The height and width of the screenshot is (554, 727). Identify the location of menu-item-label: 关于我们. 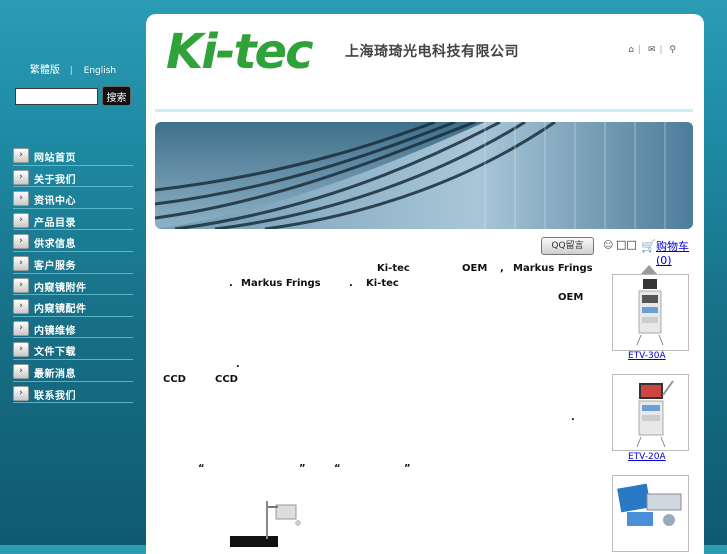
(55, 180).